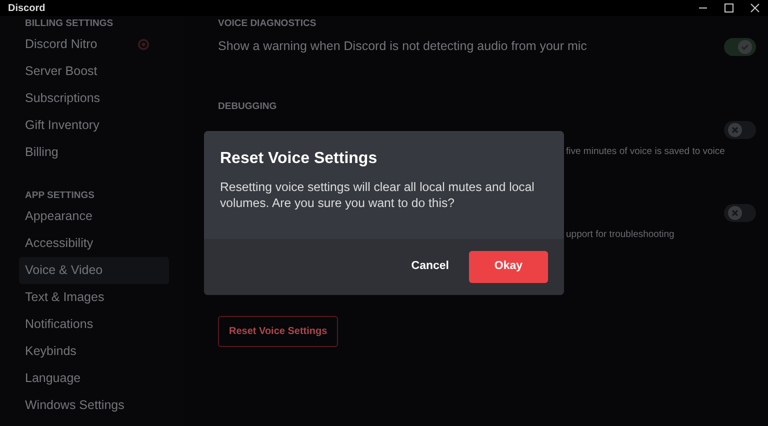 The height and width of the screenshot is (426, 768). I want to click on sidebar-item: Appearance, so click(94, 216).